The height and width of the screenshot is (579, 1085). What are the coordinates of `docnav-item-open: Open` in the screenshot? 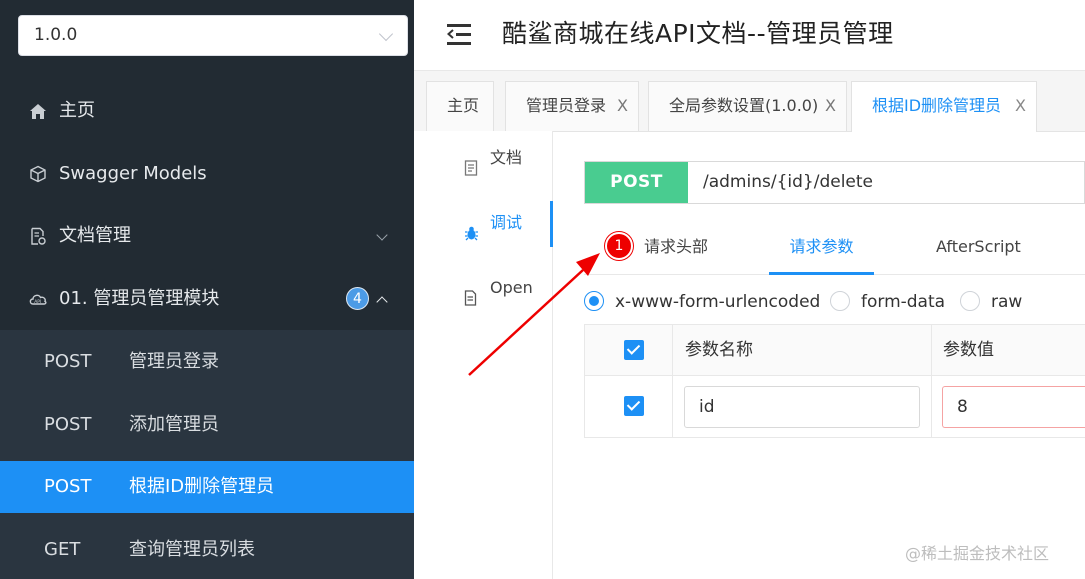 It's located at (483, 288).